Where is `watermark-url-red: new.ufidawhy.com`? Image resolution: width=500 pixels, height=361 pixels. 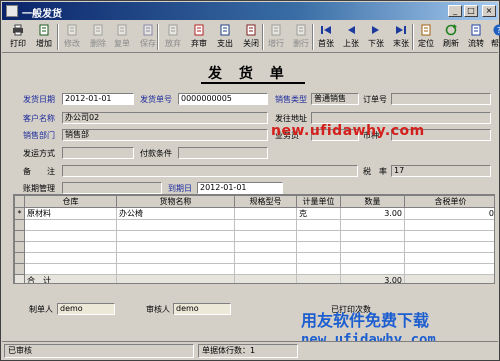 watermark-url-red: new.ufidawhy.com is located at coordinates (348, 131).